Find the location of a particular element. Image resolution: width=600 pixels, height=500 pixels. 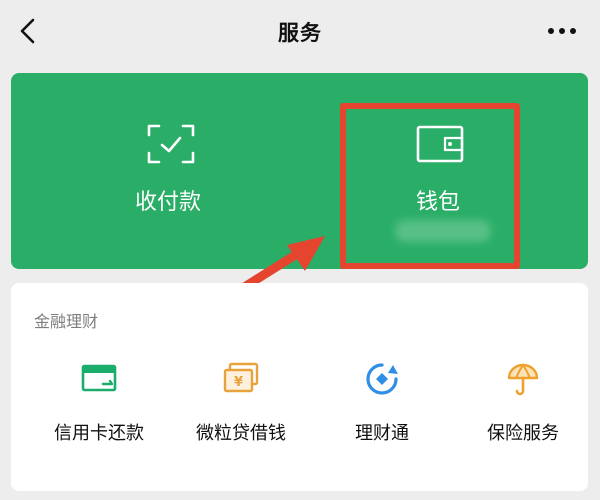

wealth-item: 理财通 is located at coordinates (382, 411).